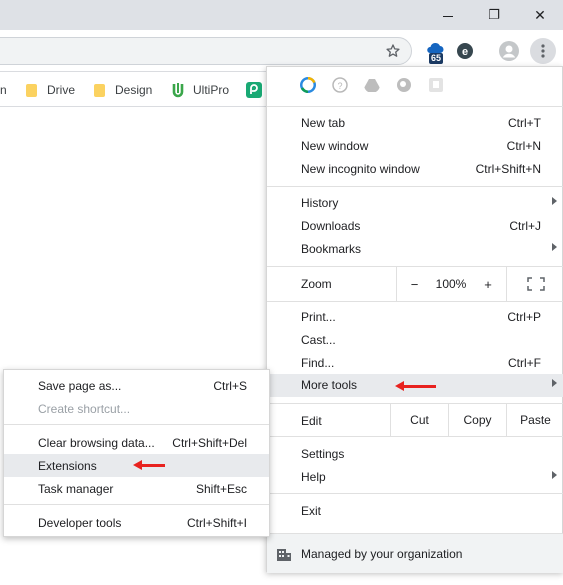 The height and width of the screenshot is (585, 563). Describe the element at coordinates (415, 317) in the screenshot. I see `menu-item-print: Print... Ctrl+P` at that location.